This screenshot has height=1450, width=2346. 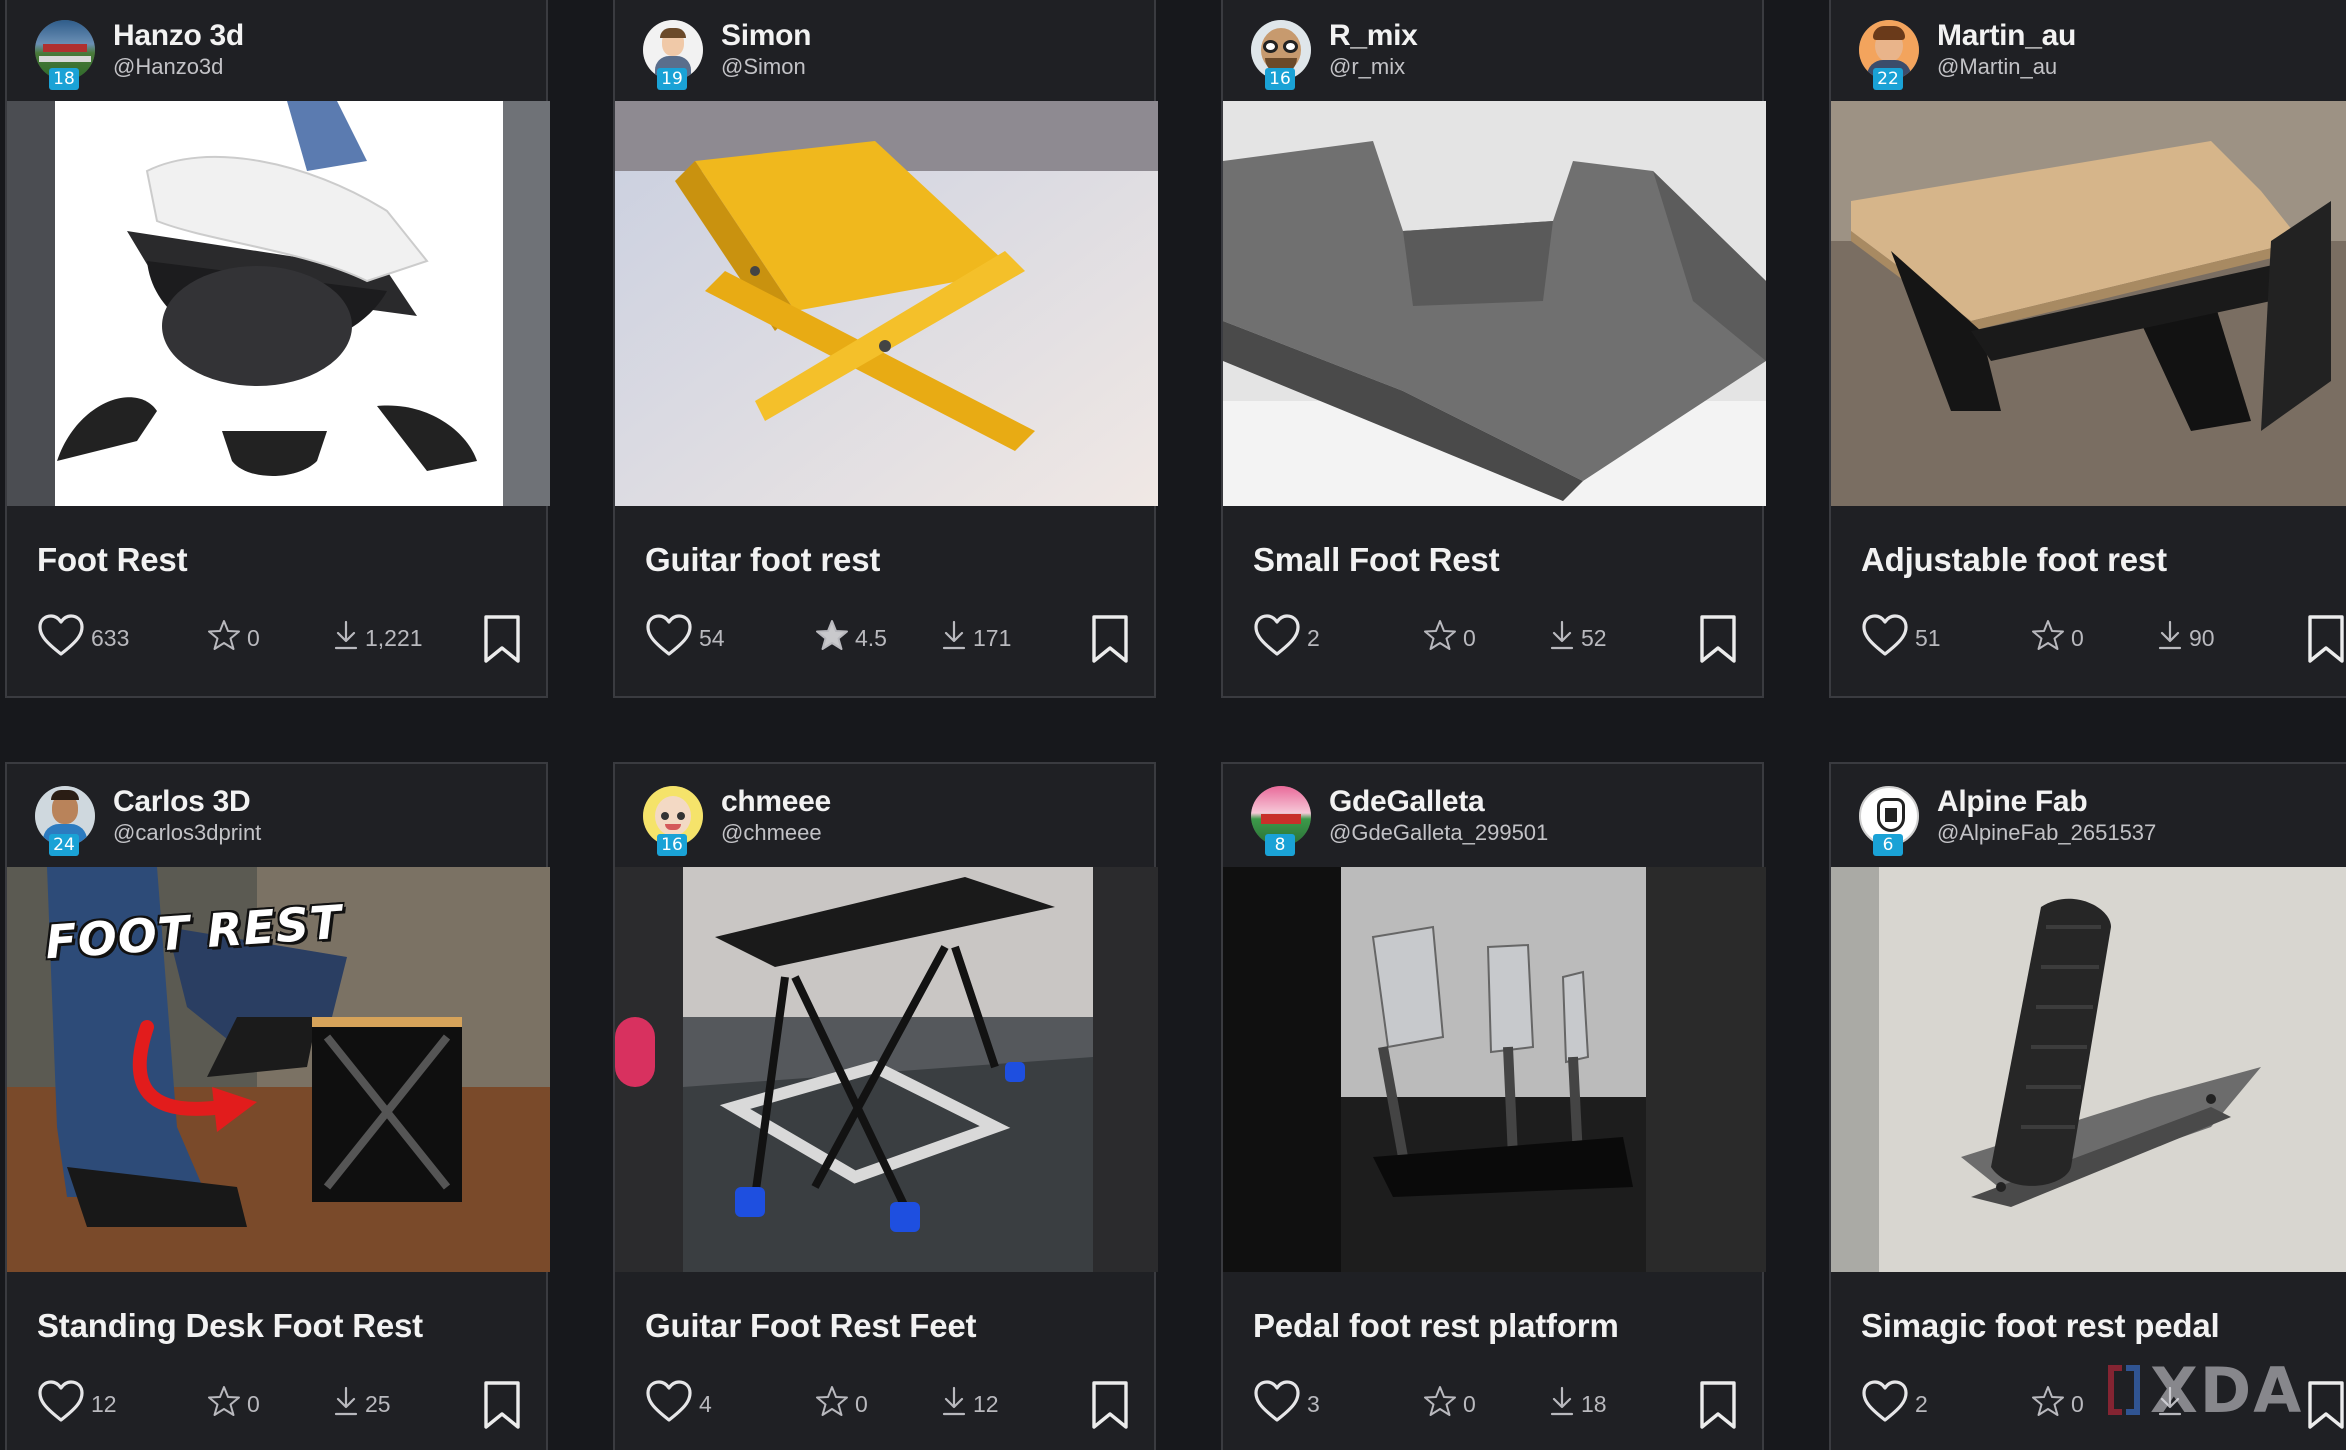 I want to click on like-count: 2, so click(x=1313, y=637).